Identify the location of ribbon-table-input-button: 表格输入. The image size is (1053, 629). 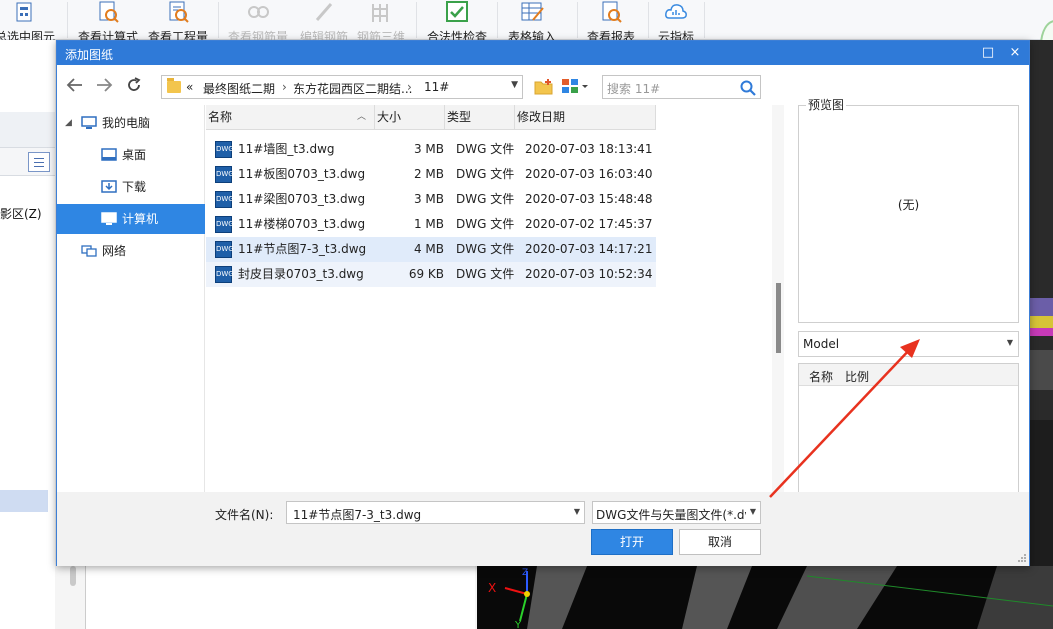
(532, 22).